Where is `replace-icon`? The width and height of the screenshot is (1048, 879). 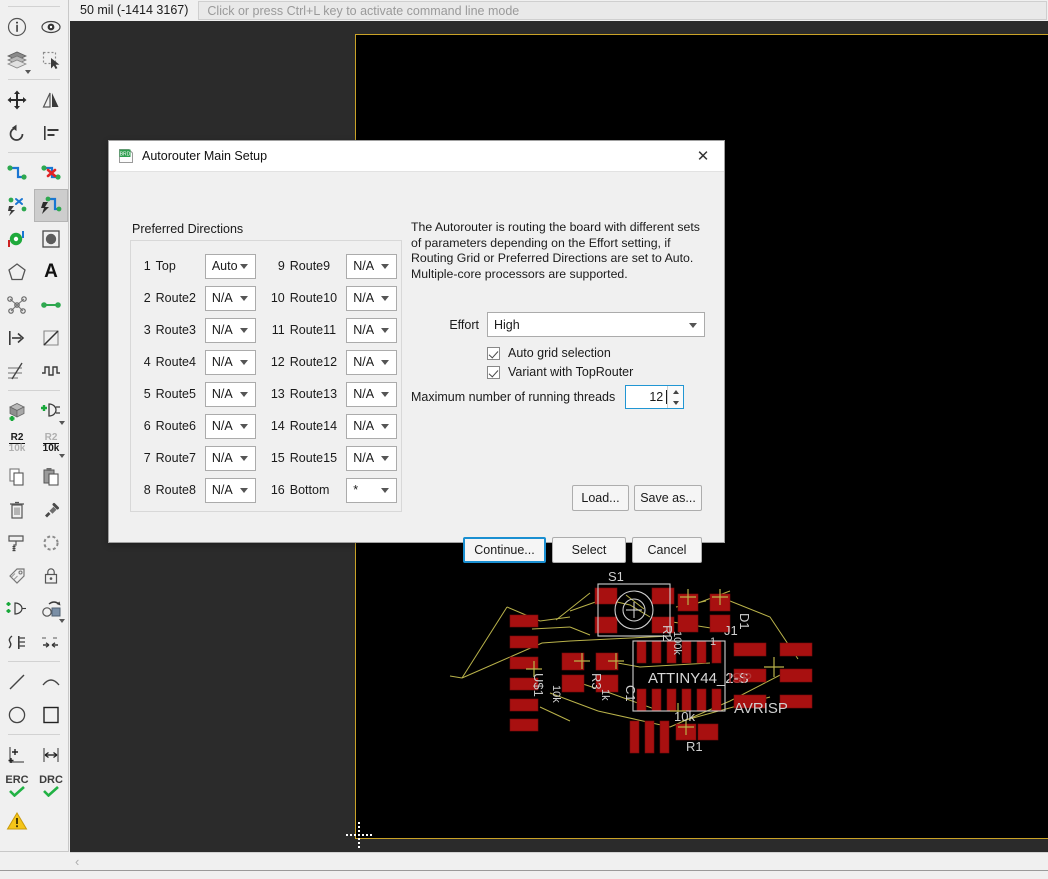
replace-icon is located at coordinates (51, 608).